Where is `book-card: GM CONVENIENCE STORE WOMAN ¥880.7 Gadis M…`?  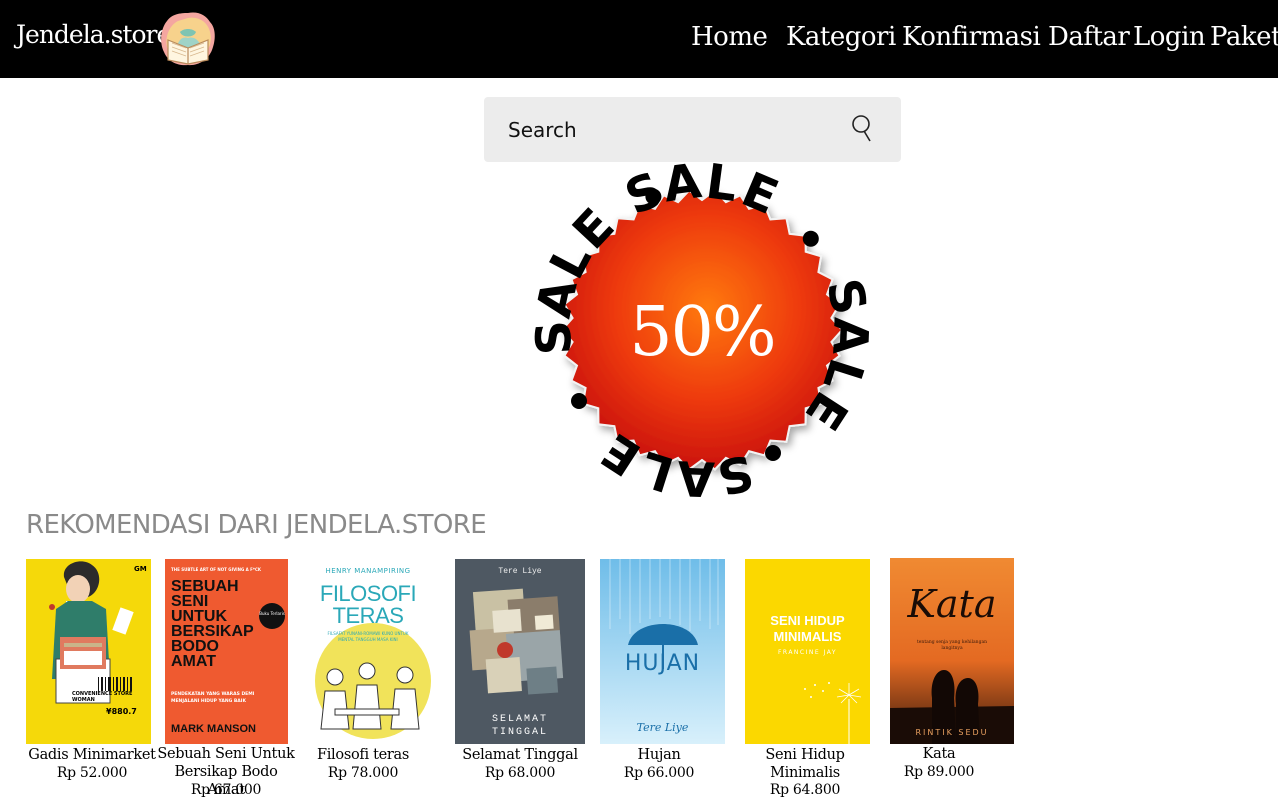
book-card: GM CONVENIENCE STORE WOMAN ¥880.7 Gadis M… is located at coordinates (91, 679).